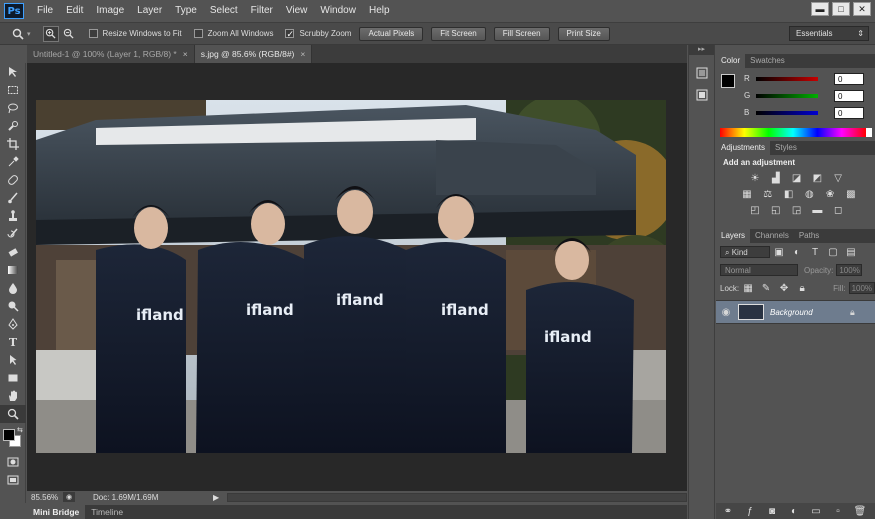 This screenshot has height=519, width=875. Describe the element at coordinates (838, 511) in the screenshot. I see `new-layer-icon: ▫` at that location.